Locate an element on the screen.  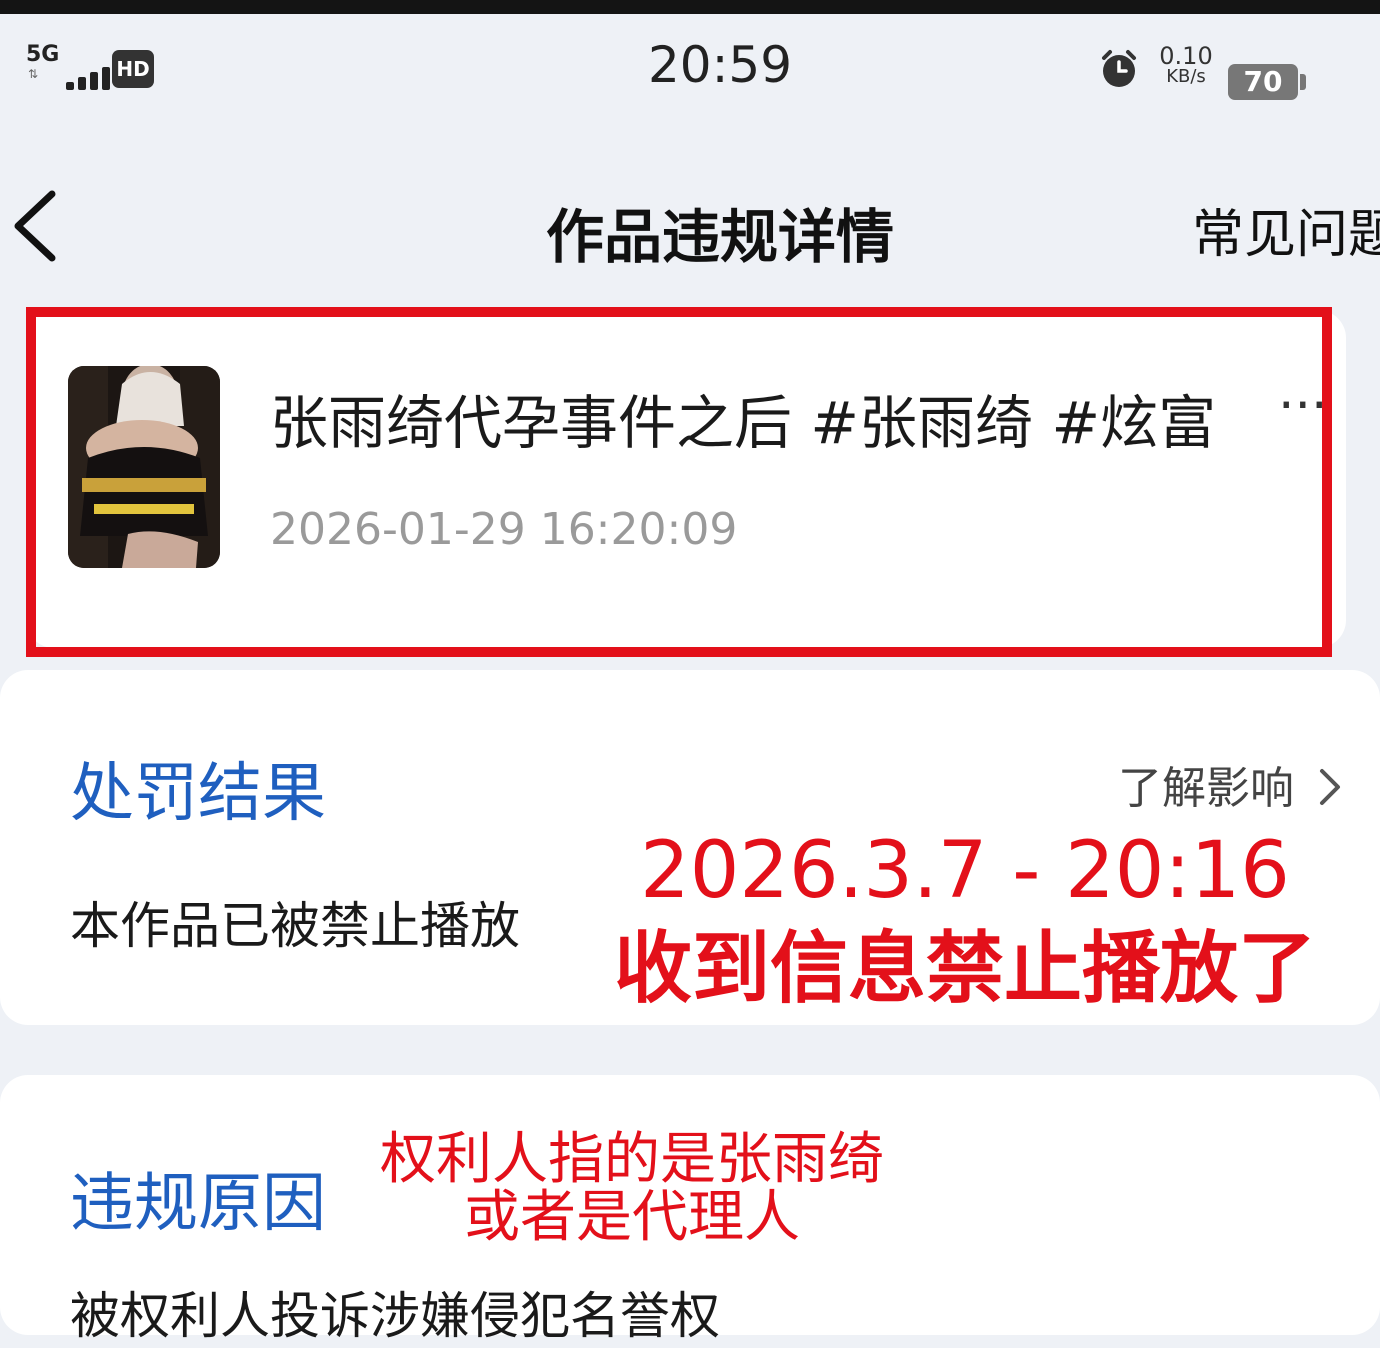
network-speed: 0.10 KB/s is located at coordinates (1186, 65).